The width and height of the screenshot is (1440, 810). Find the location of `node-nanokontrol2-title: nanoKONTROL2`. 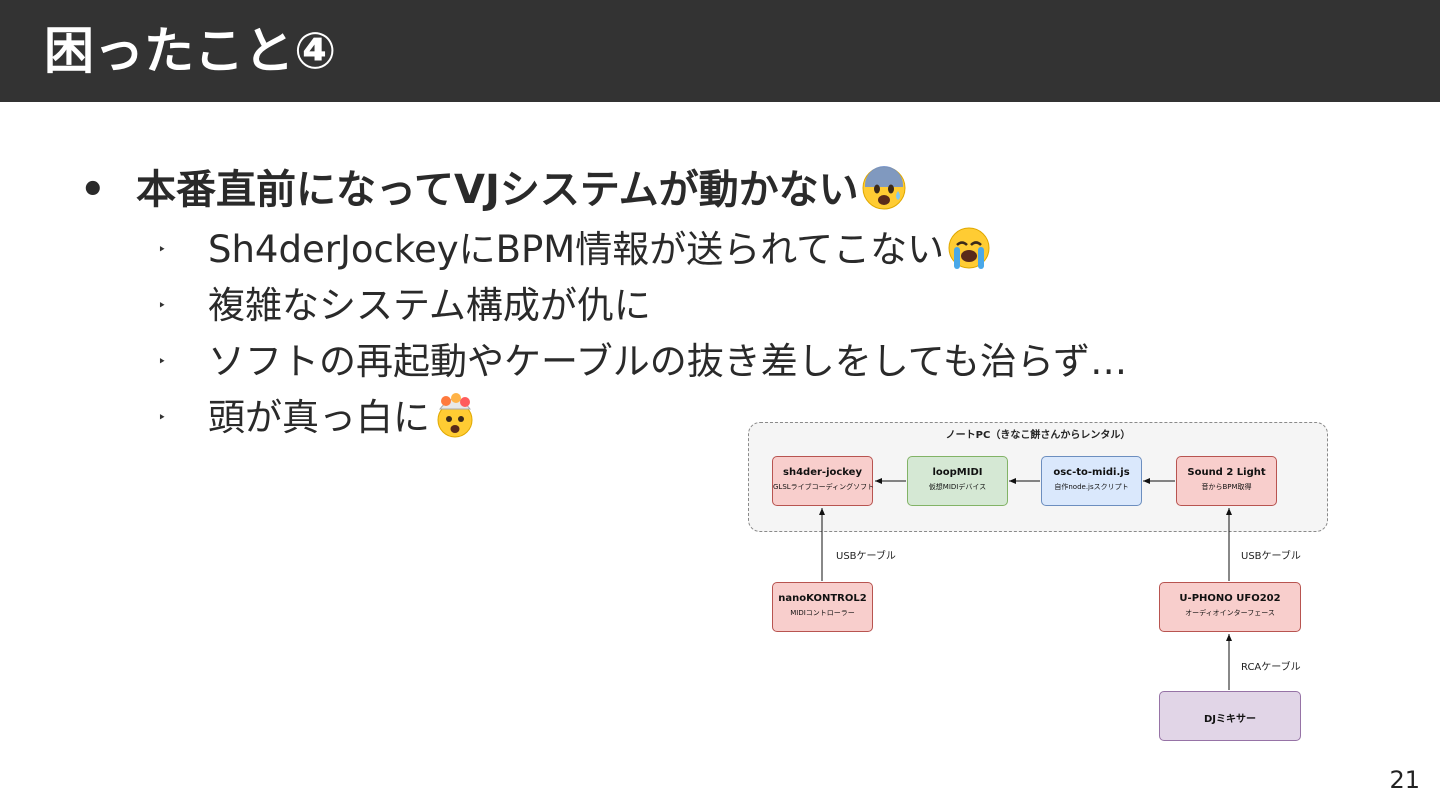

node-nanokontrol2-title: nanoKONTROL2 is located at coordinates (822, 598).